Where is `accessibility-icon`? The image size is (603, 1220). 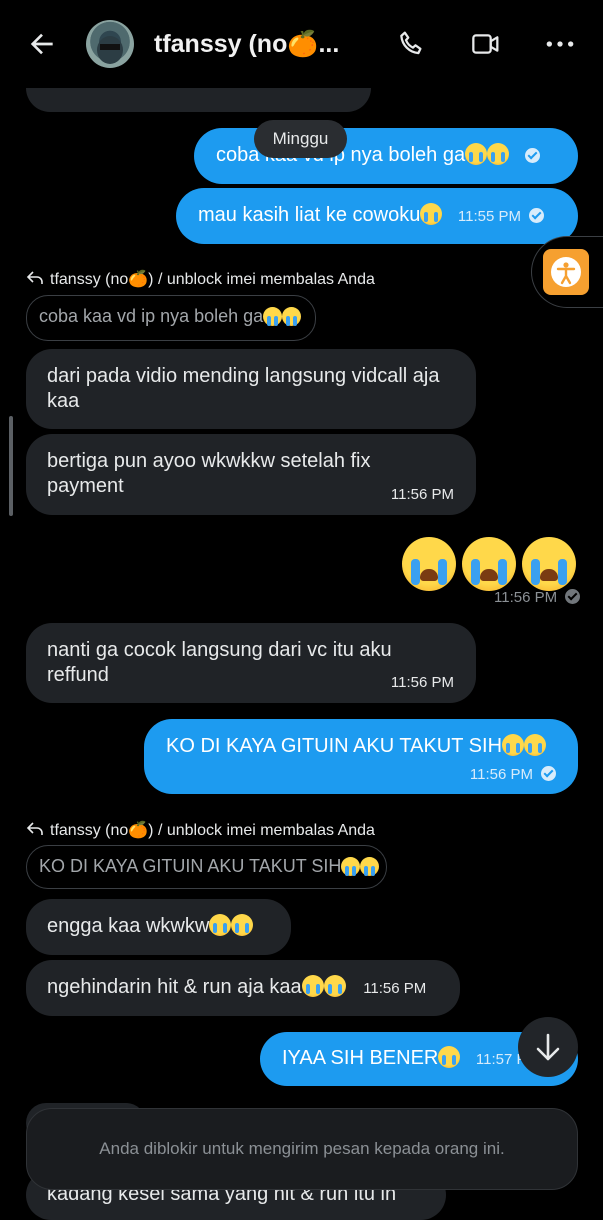 accessibility-icon is located at coordinates (566, 272).